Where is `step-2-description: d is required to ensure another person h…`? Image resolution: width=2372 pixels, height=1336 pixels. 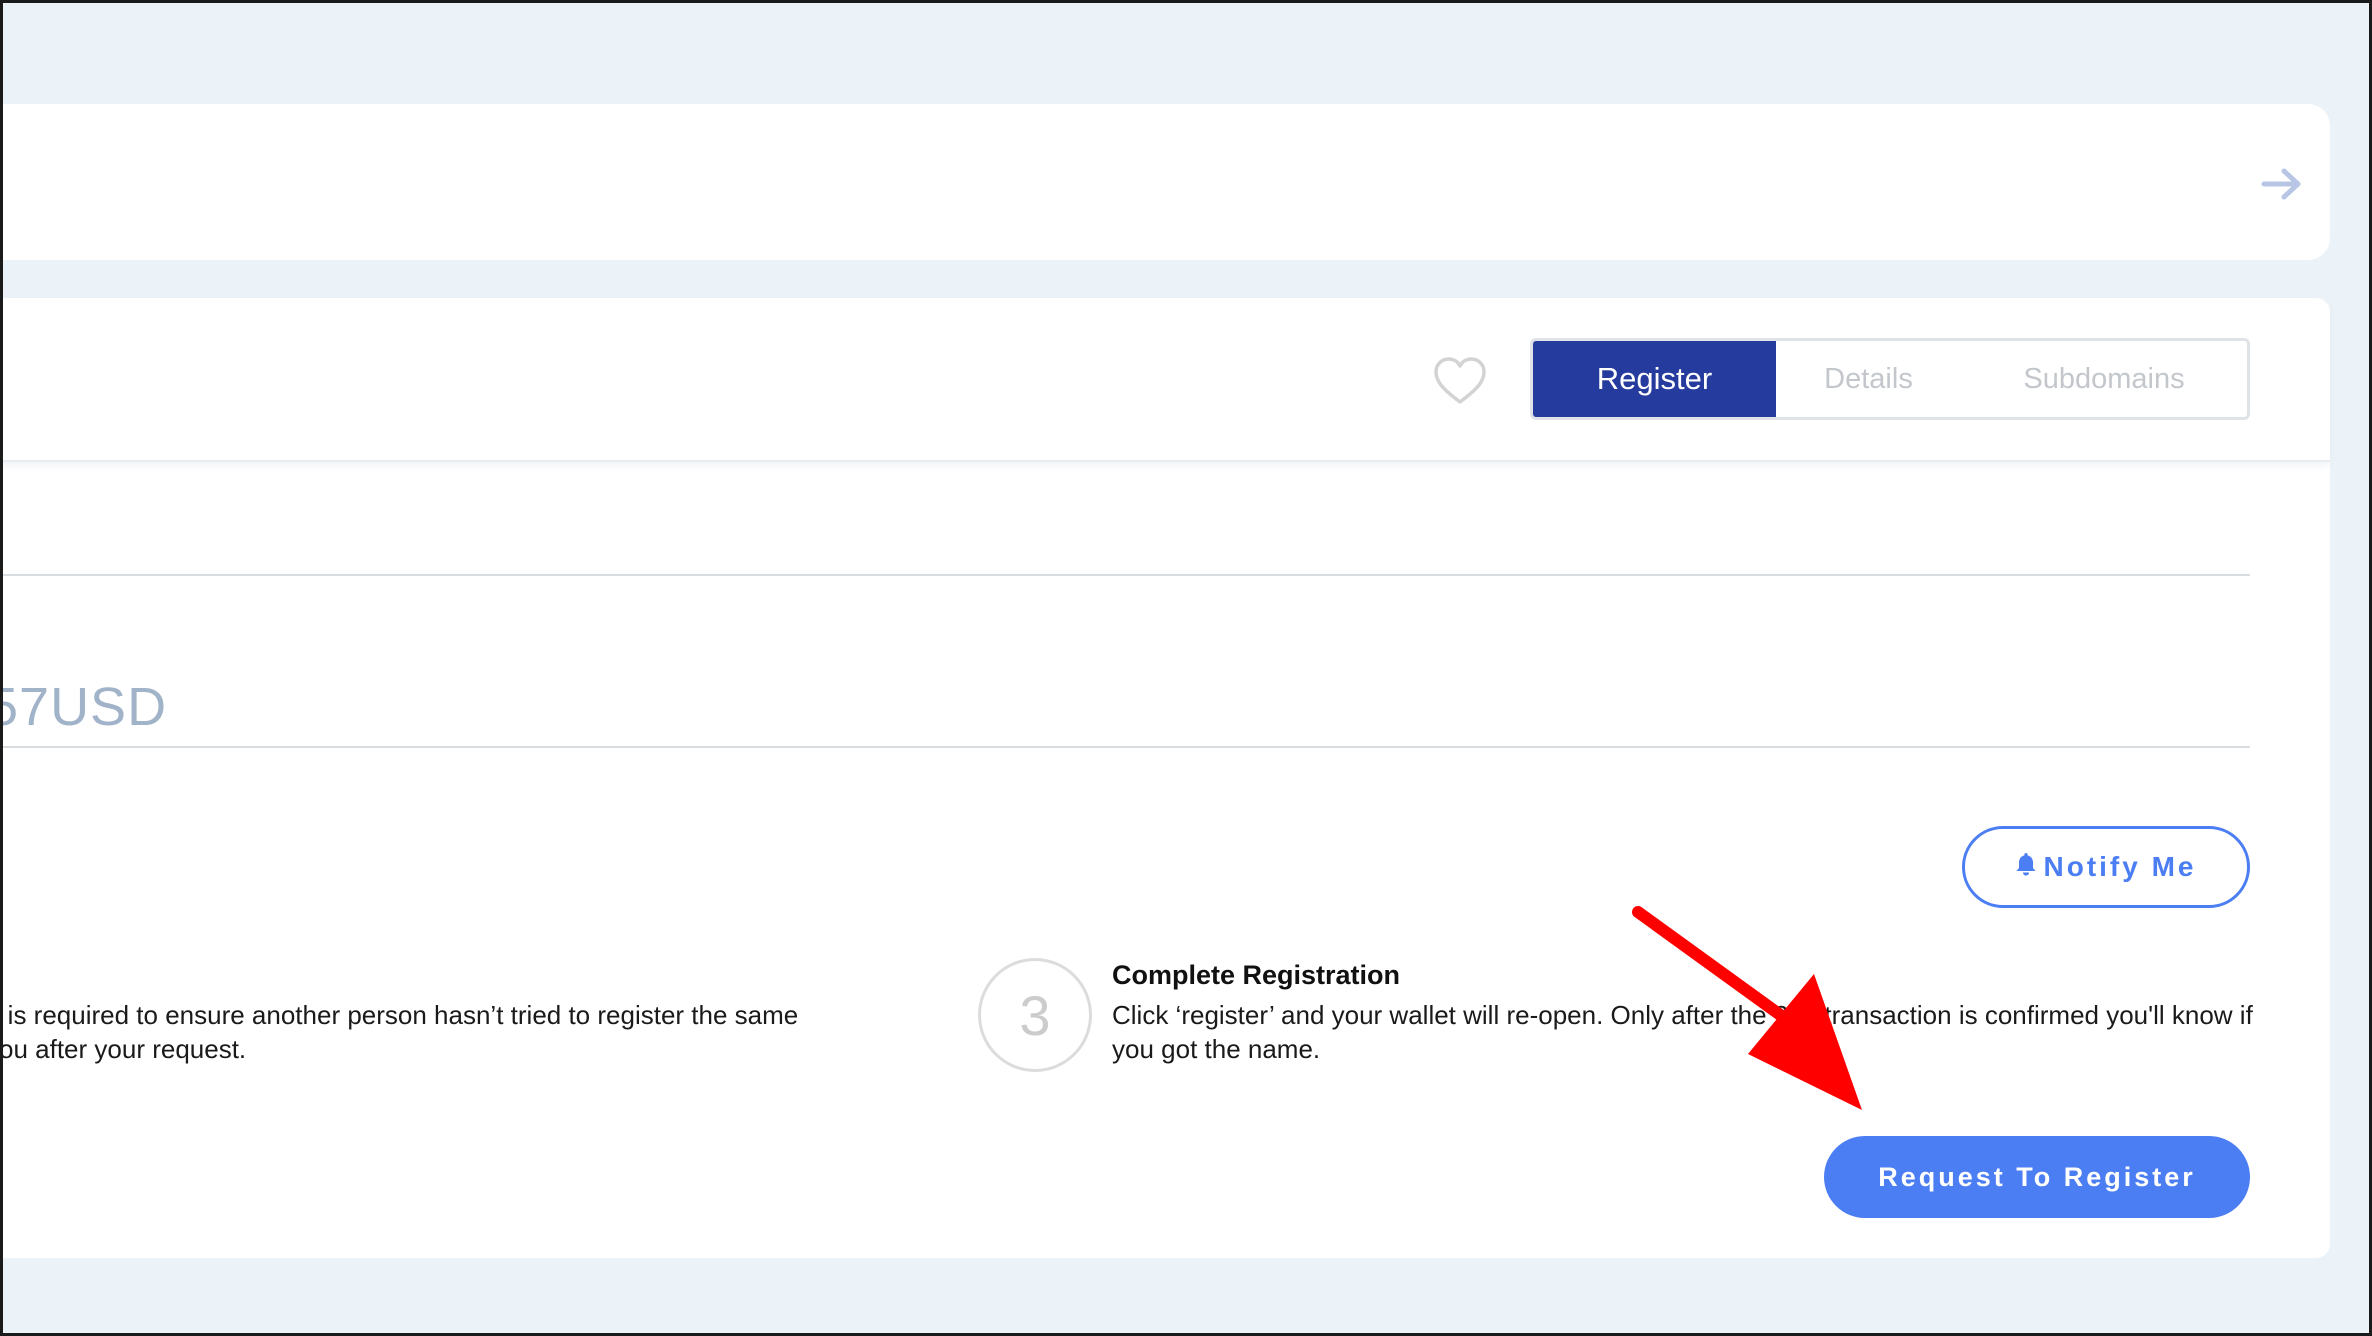 step-2-description: d is required to ensure another person h… is located at coordinates (443, 1032).